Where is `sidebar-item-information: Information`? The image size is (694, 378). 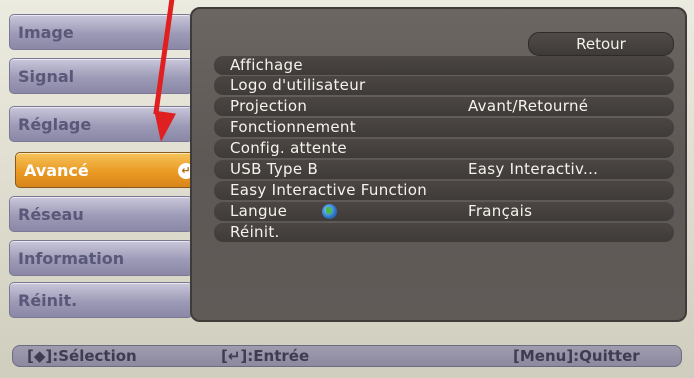 sidebar-item-information: Information is located at coordinates (101, 258).